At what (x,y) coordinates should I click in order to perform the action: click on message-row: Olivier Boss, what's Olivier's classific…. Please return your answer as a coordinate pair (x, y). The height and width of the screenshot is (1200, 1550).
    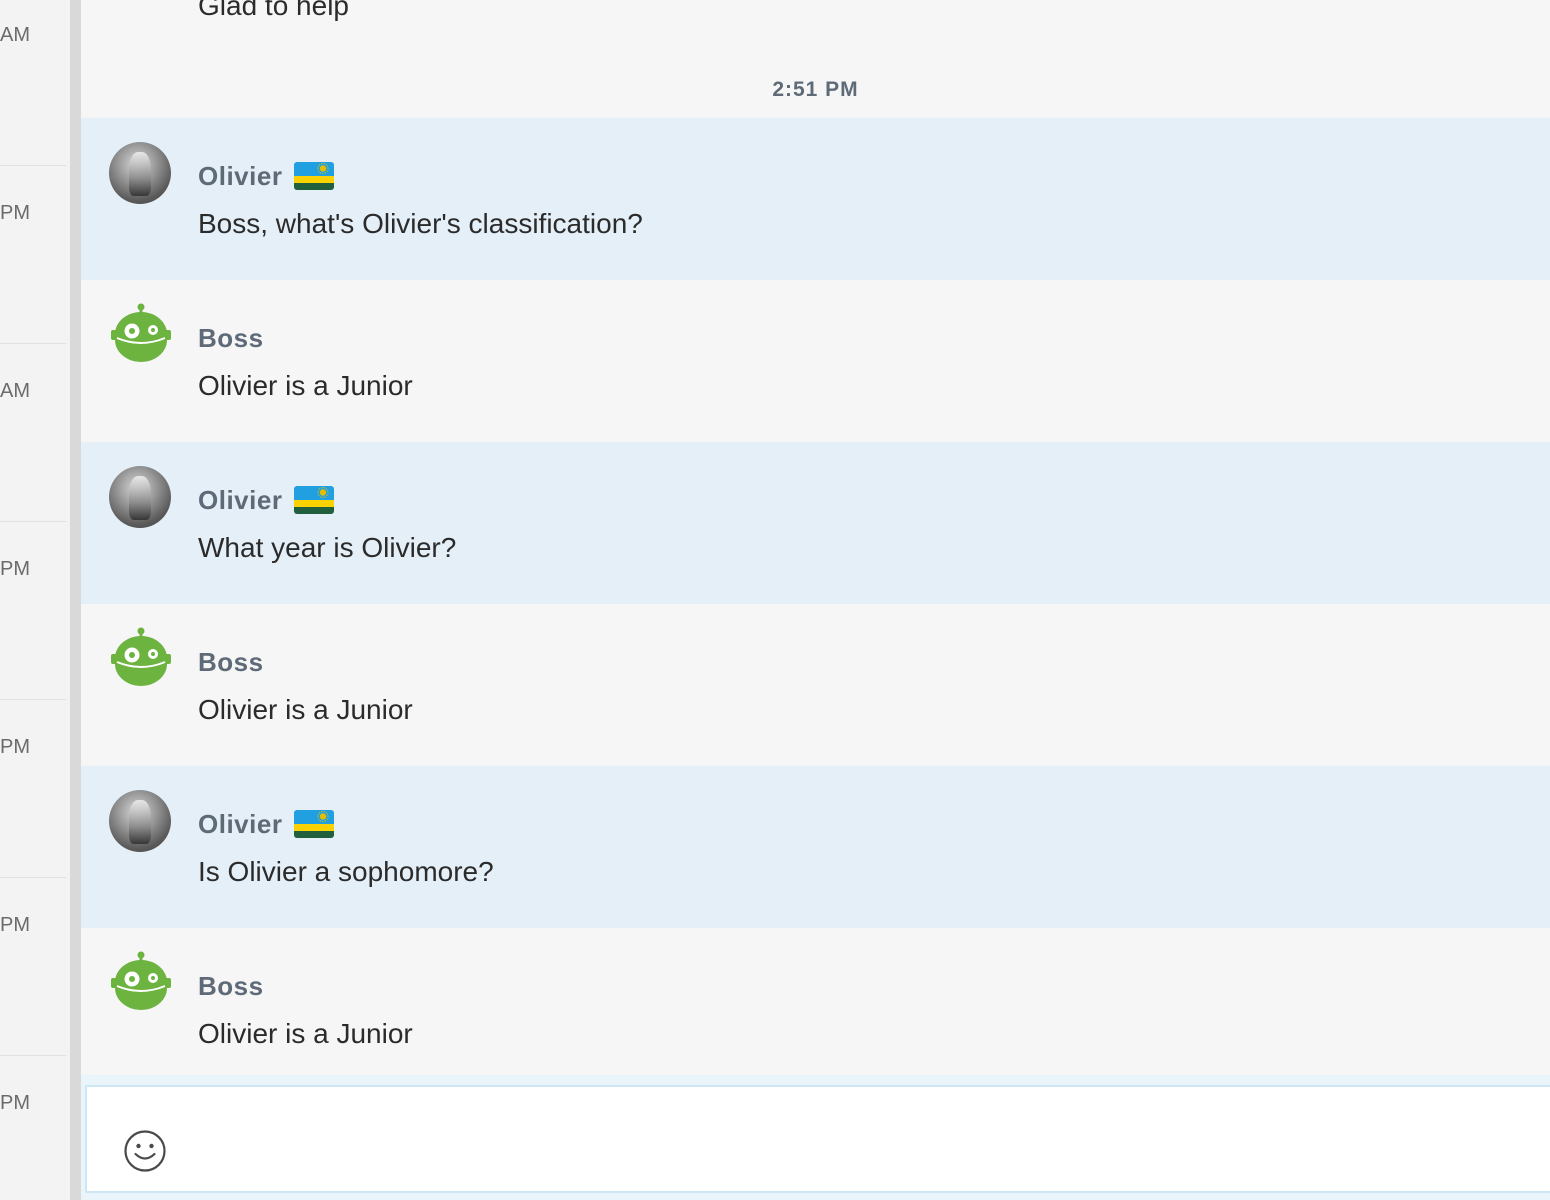
    Looking at the image, I should click on (815, 199).